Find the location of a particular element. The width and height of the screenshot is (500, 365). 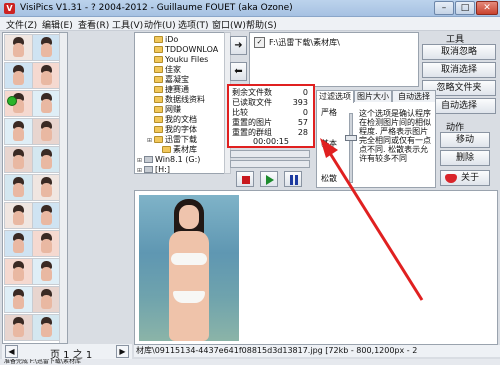

prev-page-button: ◀ is located at coordinates (11, 351).